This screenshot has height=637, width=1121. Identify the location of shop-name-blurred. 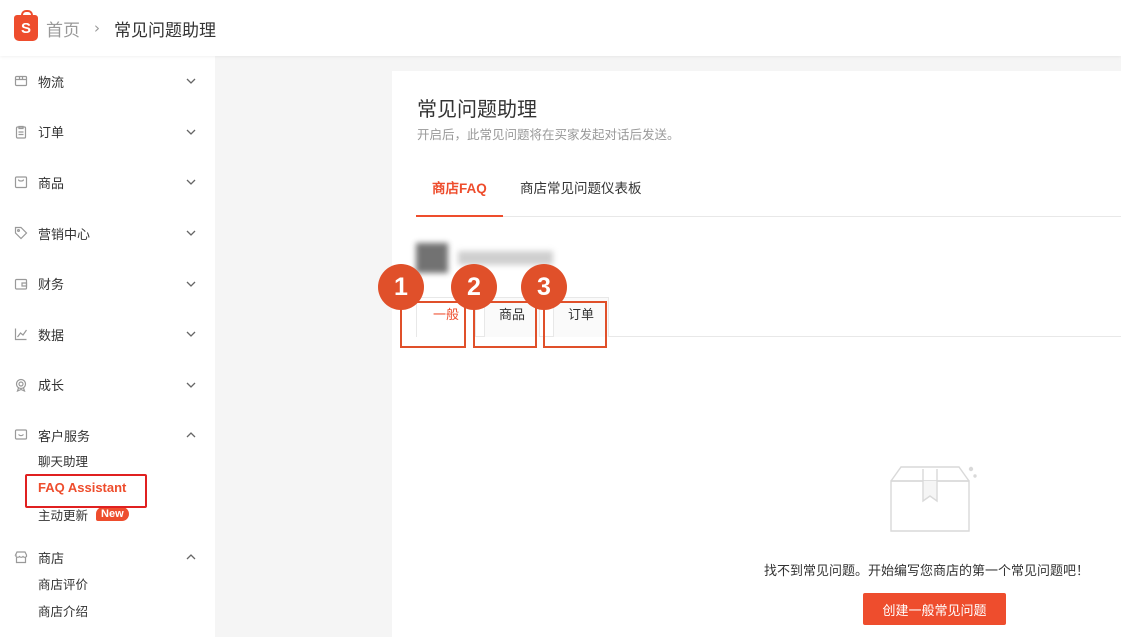
(505, 258).